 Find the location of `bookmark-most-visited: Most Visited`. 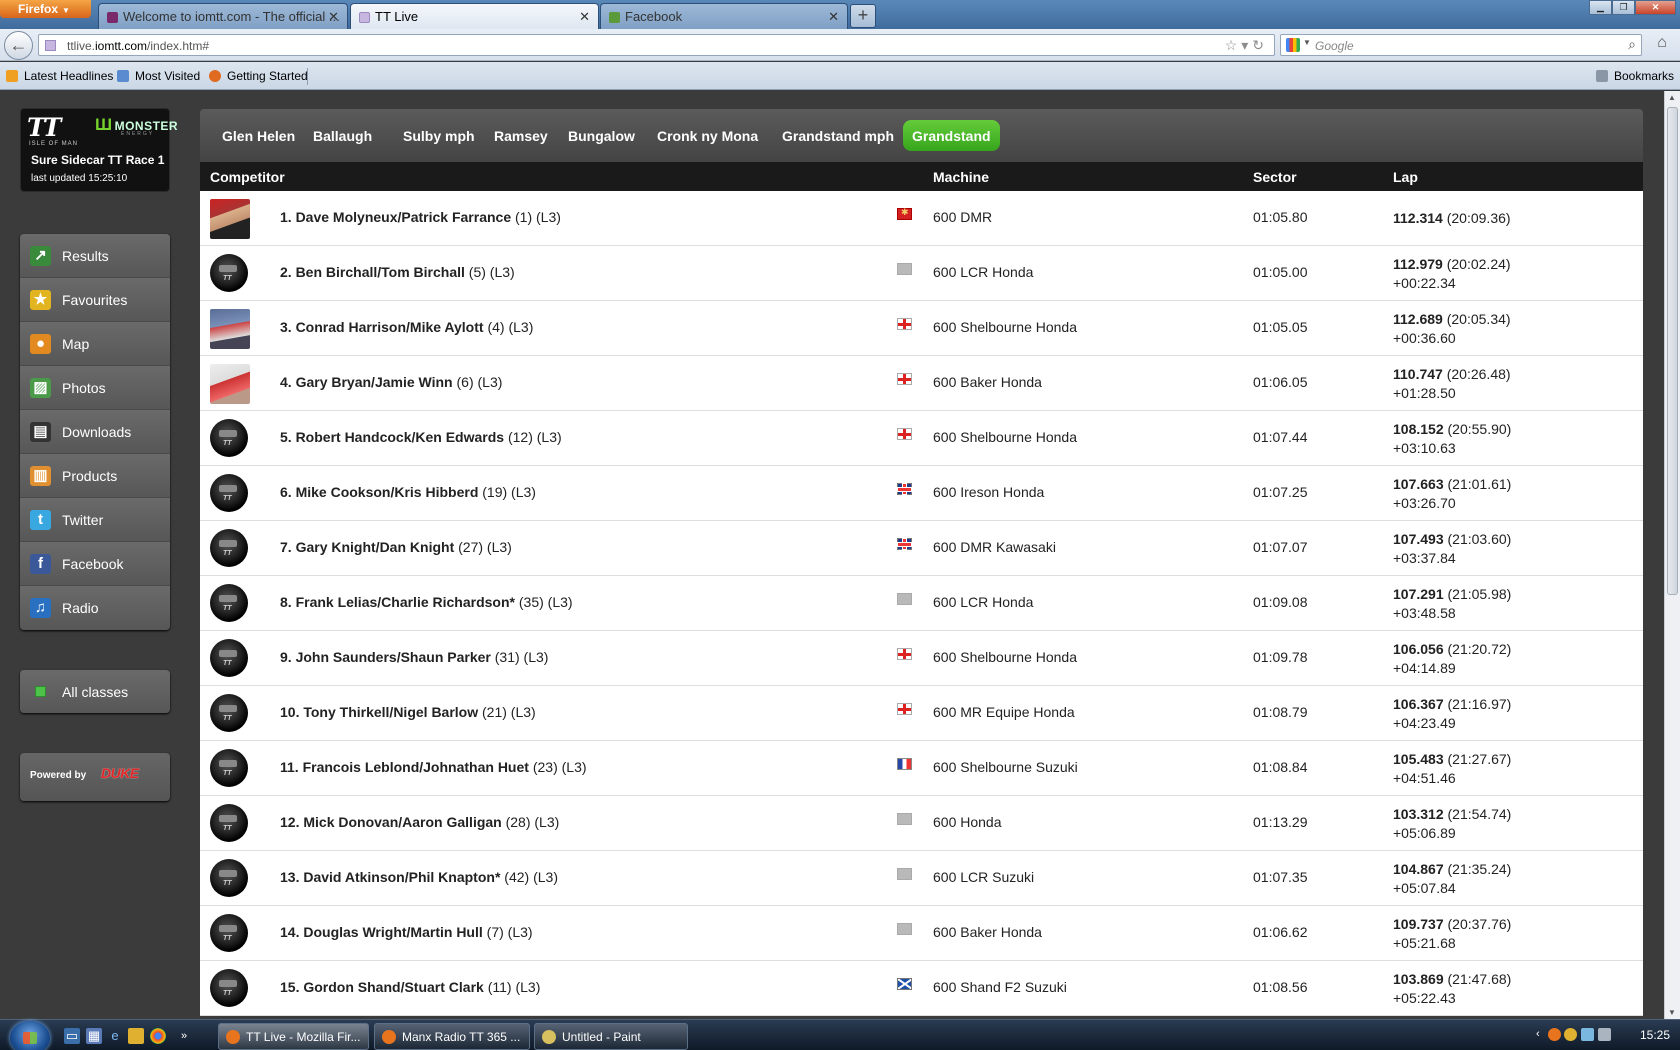

bookmark-most-visited: Most Visited is located at coordinates (158, 76).